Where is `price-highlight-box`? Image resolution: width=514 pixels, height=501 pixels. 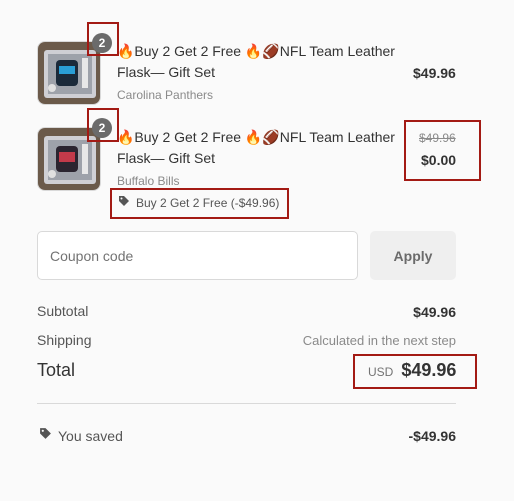 price-highlight-box is located at coordinates (442, 150).